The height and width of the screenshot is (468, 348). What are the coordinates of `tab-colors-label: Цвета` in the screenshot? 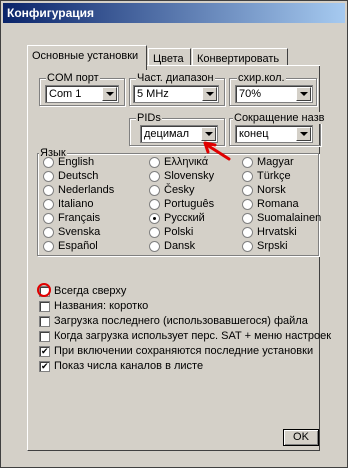 It's located at (168, 59).